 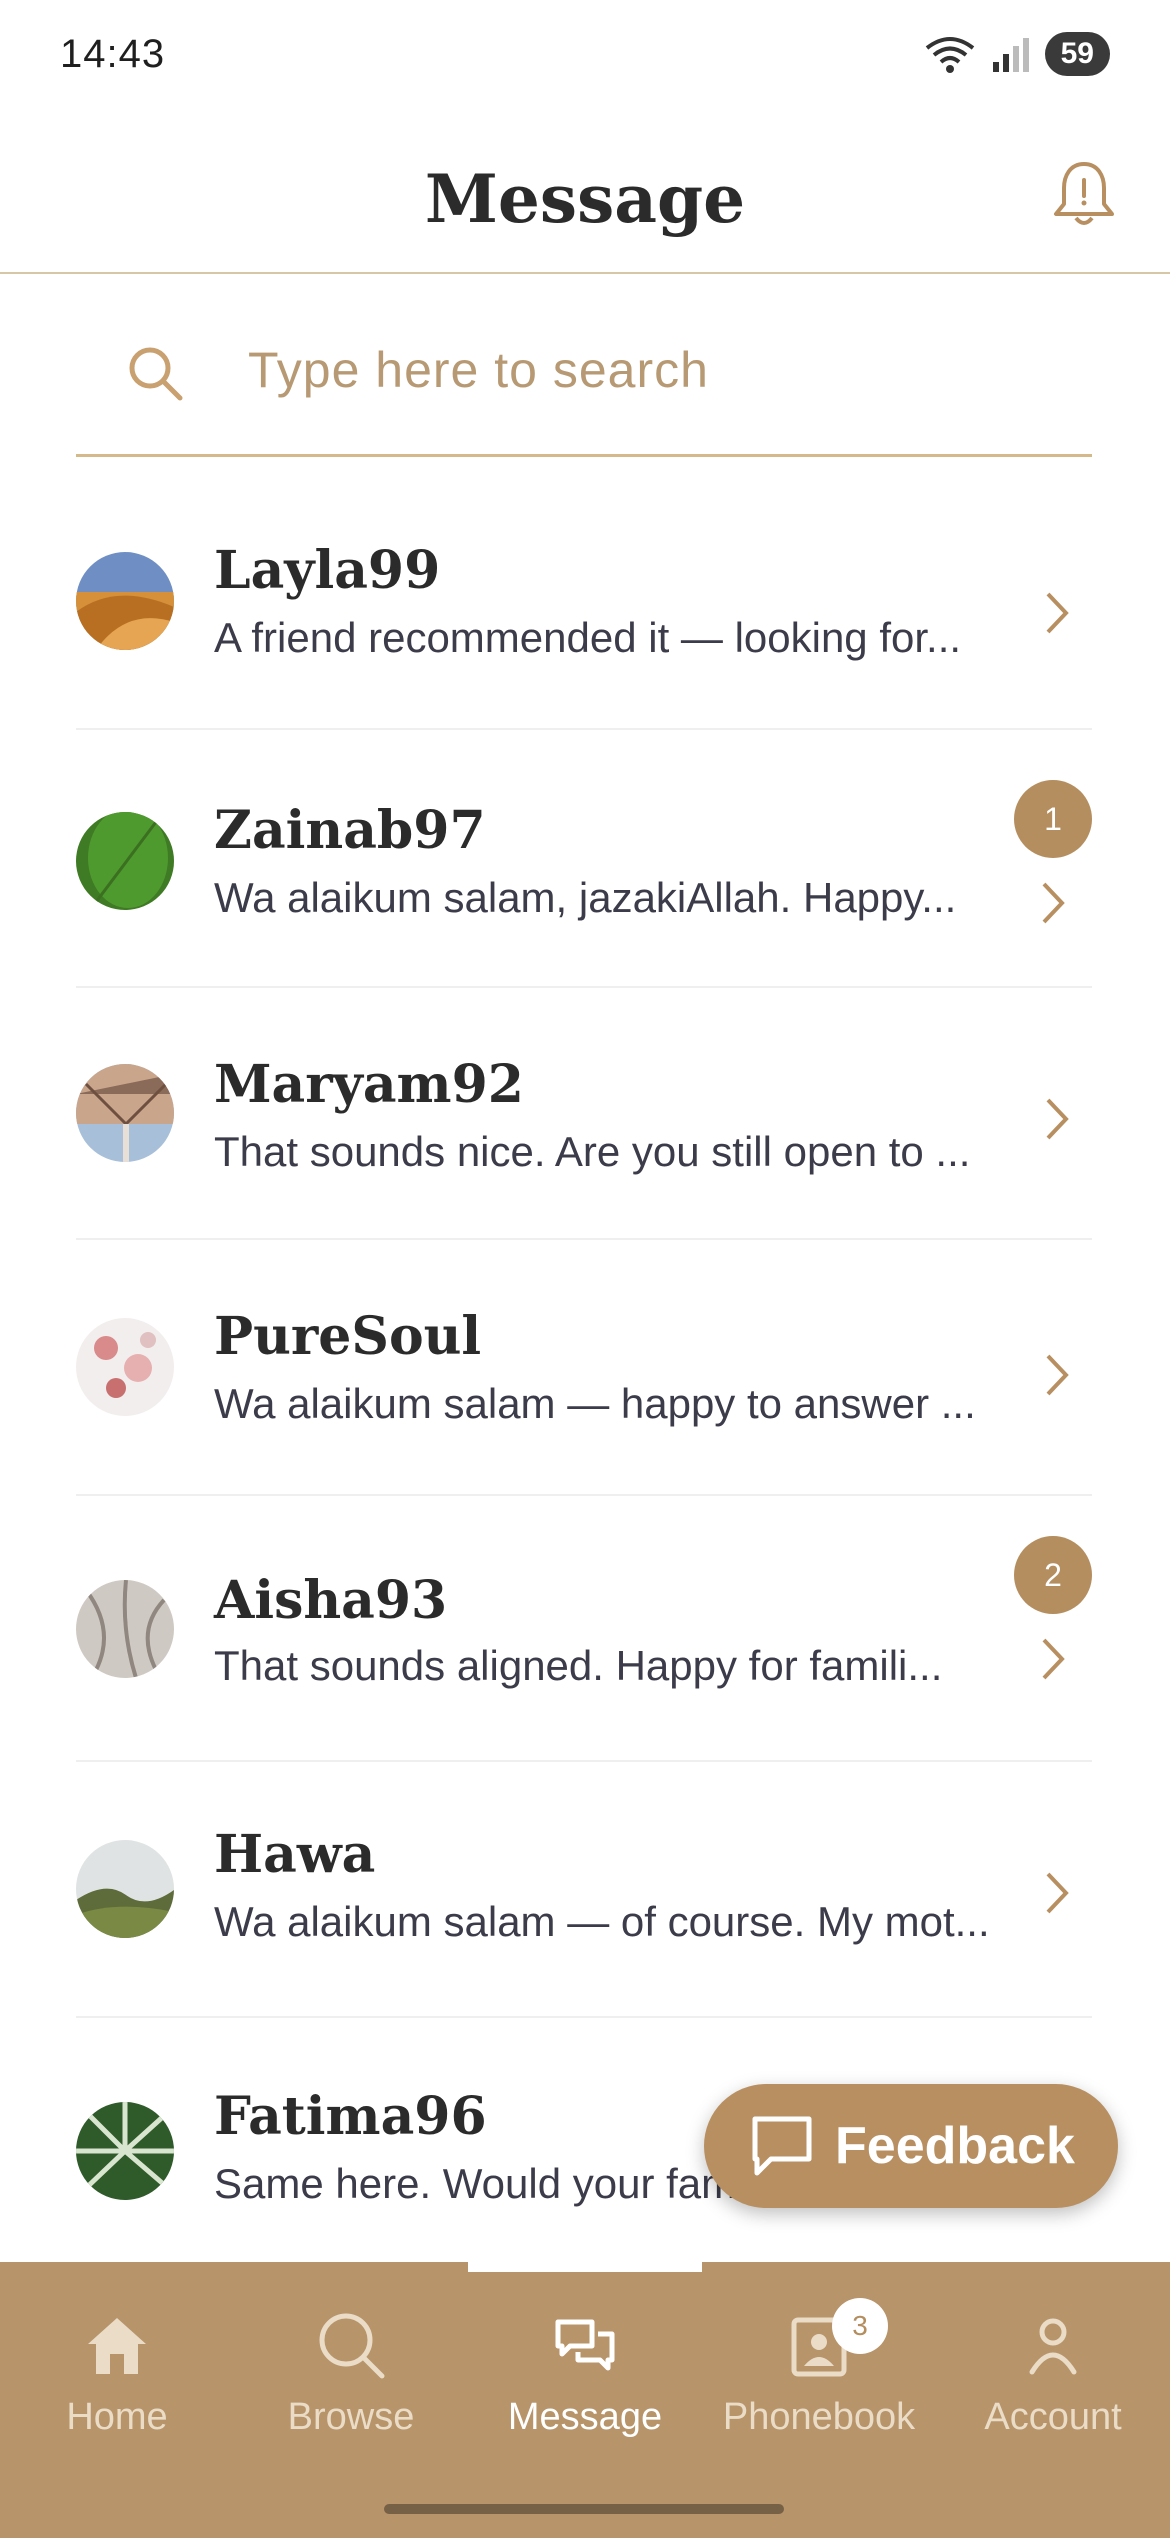 What do you see at coordinates (369, 1084) in the screenshot?
I see `contact-name: Maryam92` at bounding box center [369, 1084].